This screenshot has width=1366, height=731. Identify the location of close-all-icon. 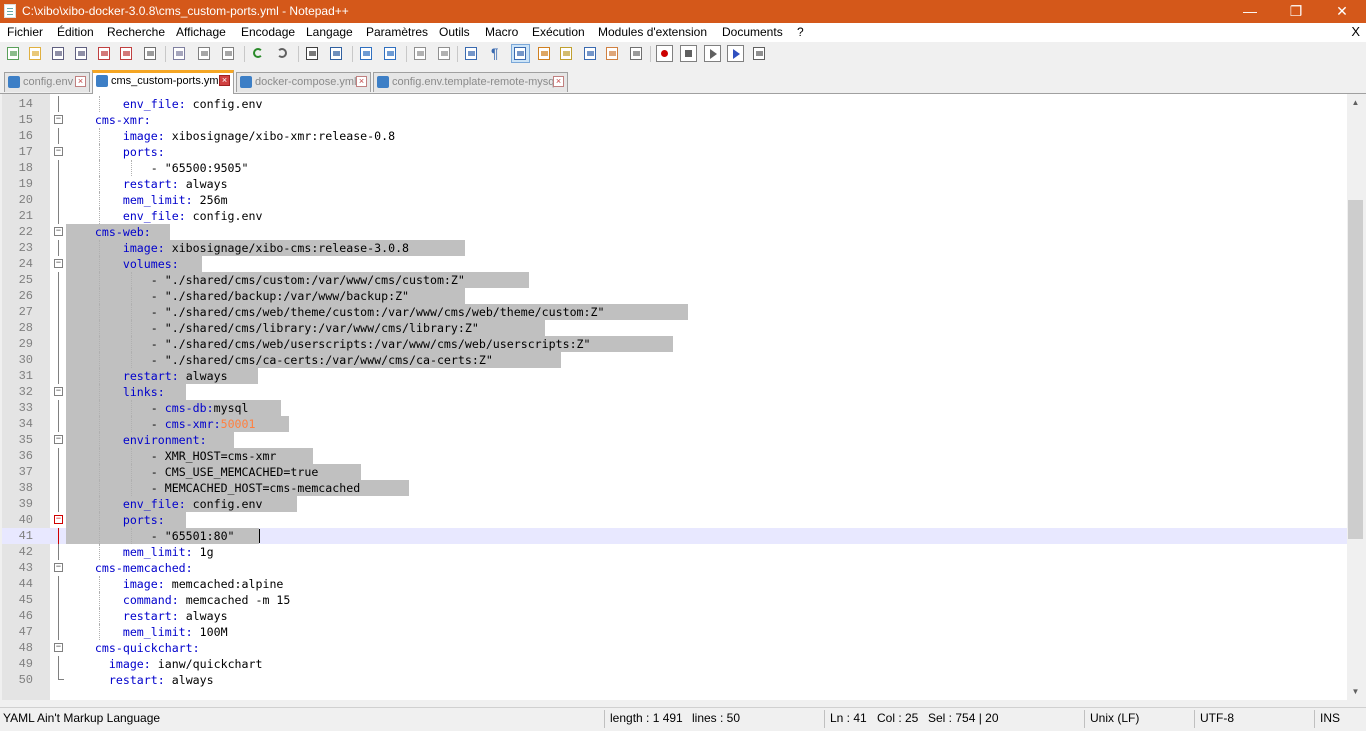
(126, 53).